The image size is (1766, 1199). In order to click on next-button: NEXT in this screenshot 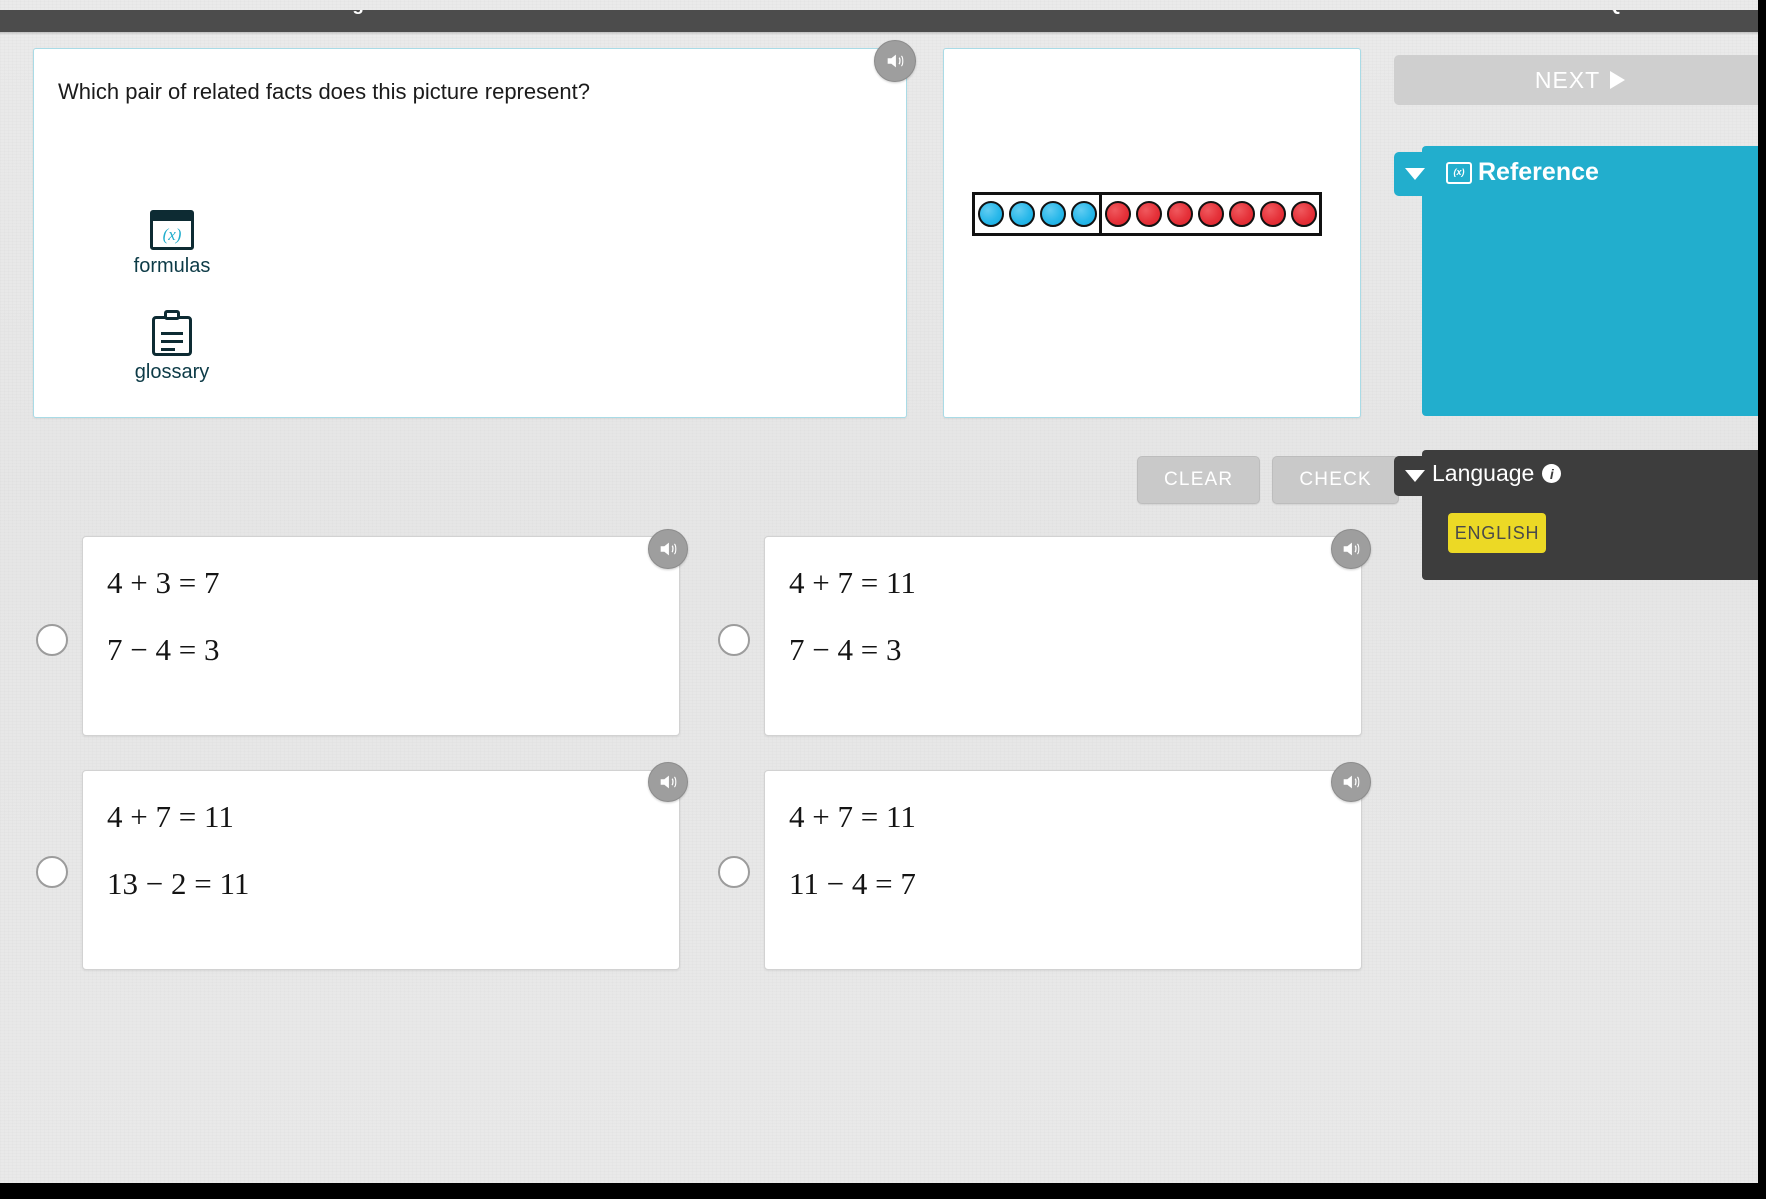, I will do `click(1580, 80)`.